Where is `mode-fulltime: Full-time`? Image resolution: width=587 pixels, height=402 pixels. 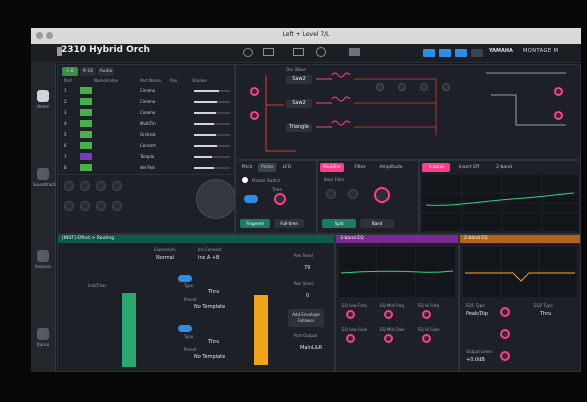 mode-fulltime: Full-time is located at coordinates (289, 223).